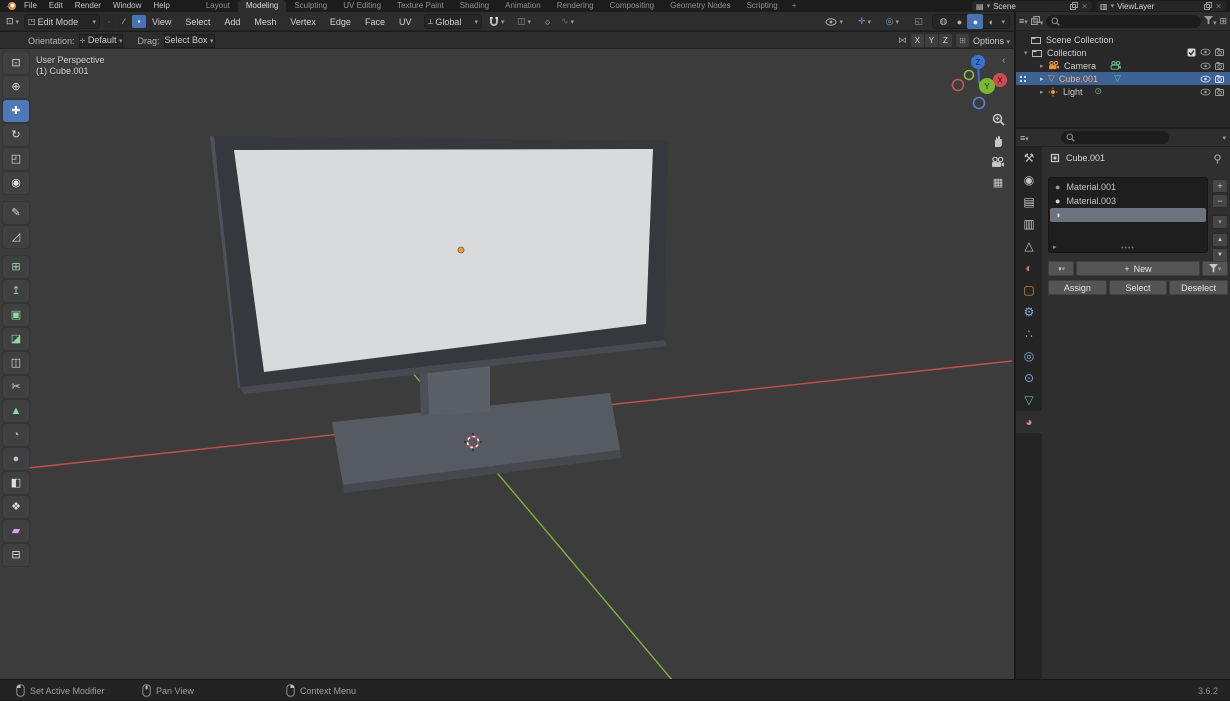  What do you see at coordinates (405, 22) in the screenshot?
I see `viewport-menu-uv: UV` at bounding box center [405, 22].